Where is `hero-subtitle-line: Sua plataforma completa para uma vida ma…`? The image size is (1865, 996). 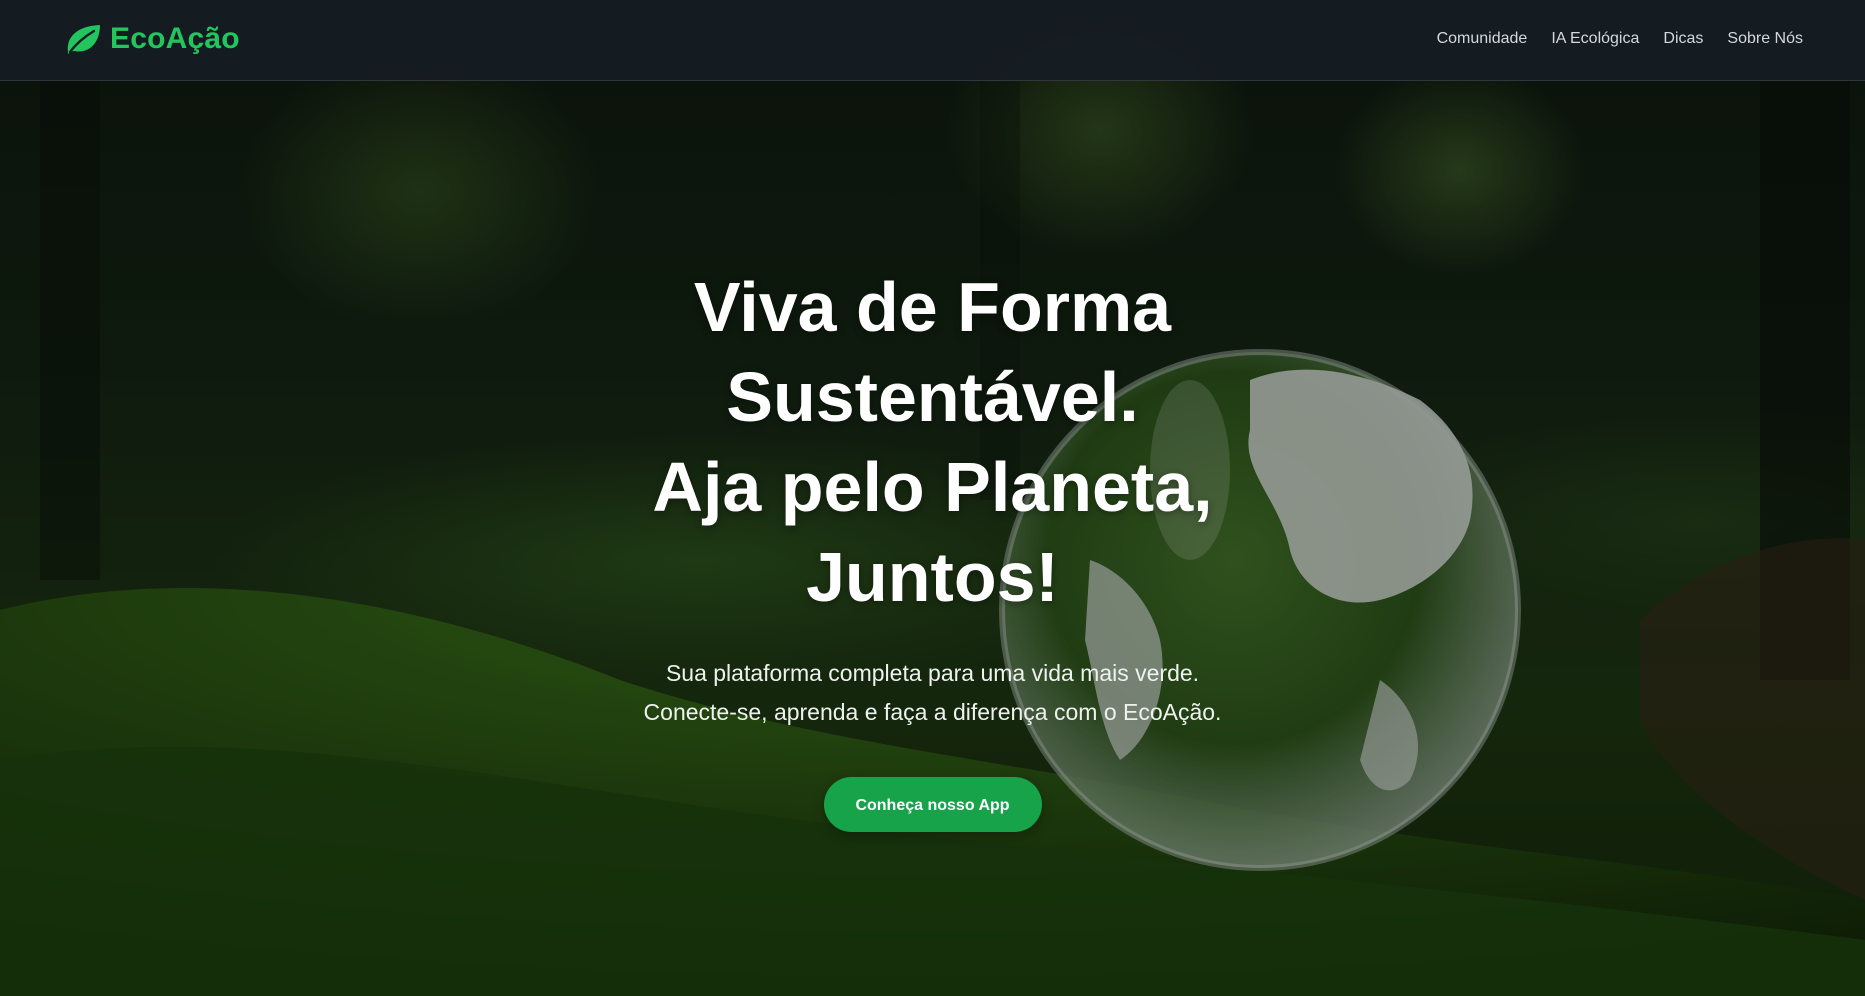 hero-subtitle-line: Sua plataforma completa para uma vida ma… is located at coordinates (932, 673).